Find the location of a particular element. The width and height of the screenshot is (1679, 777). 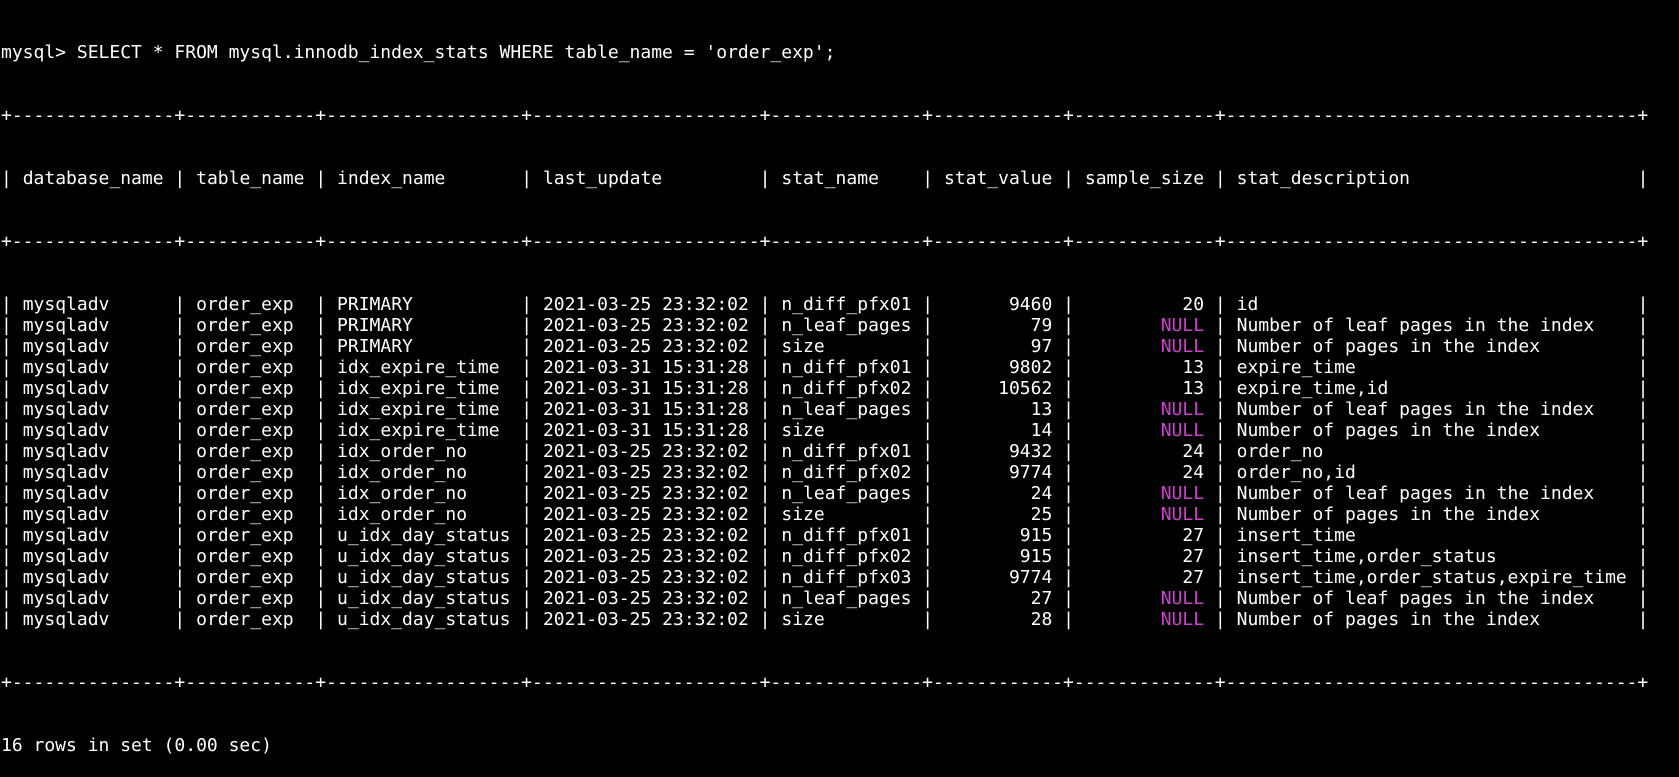

cell-stat-description: insert_time,order_status,expire_time is located at coordinates (1431, 577).